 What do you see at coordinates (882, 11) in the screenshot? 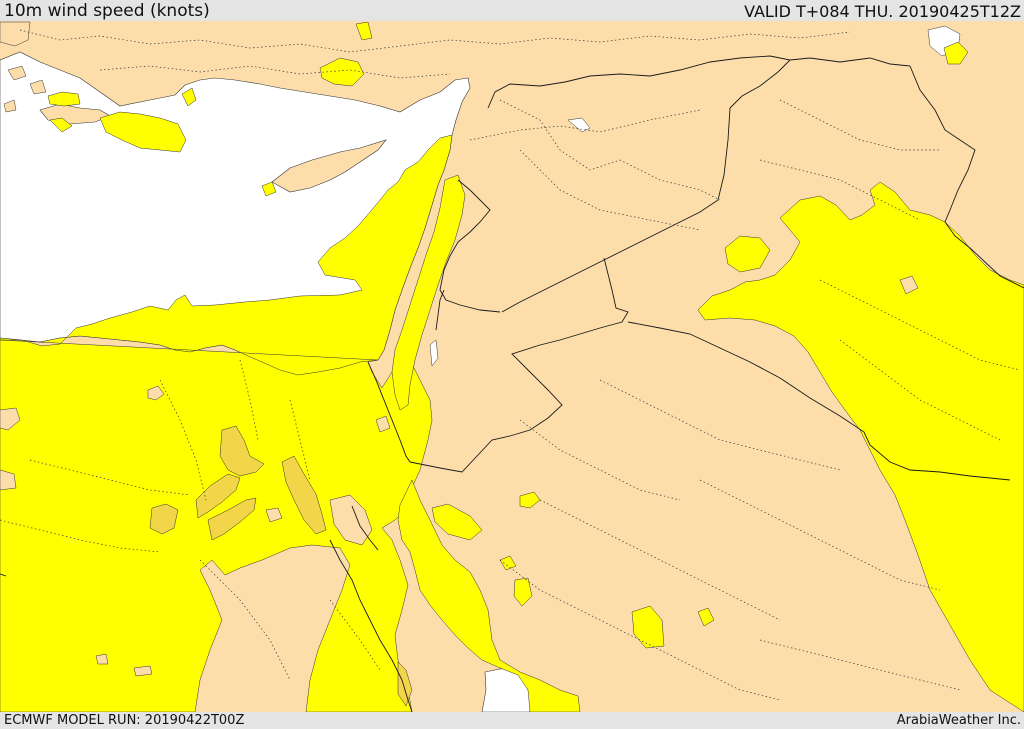
I see `valid-time-label: VALID T+084 THU. 20190425T12Z` at bounding box center [882, 11].